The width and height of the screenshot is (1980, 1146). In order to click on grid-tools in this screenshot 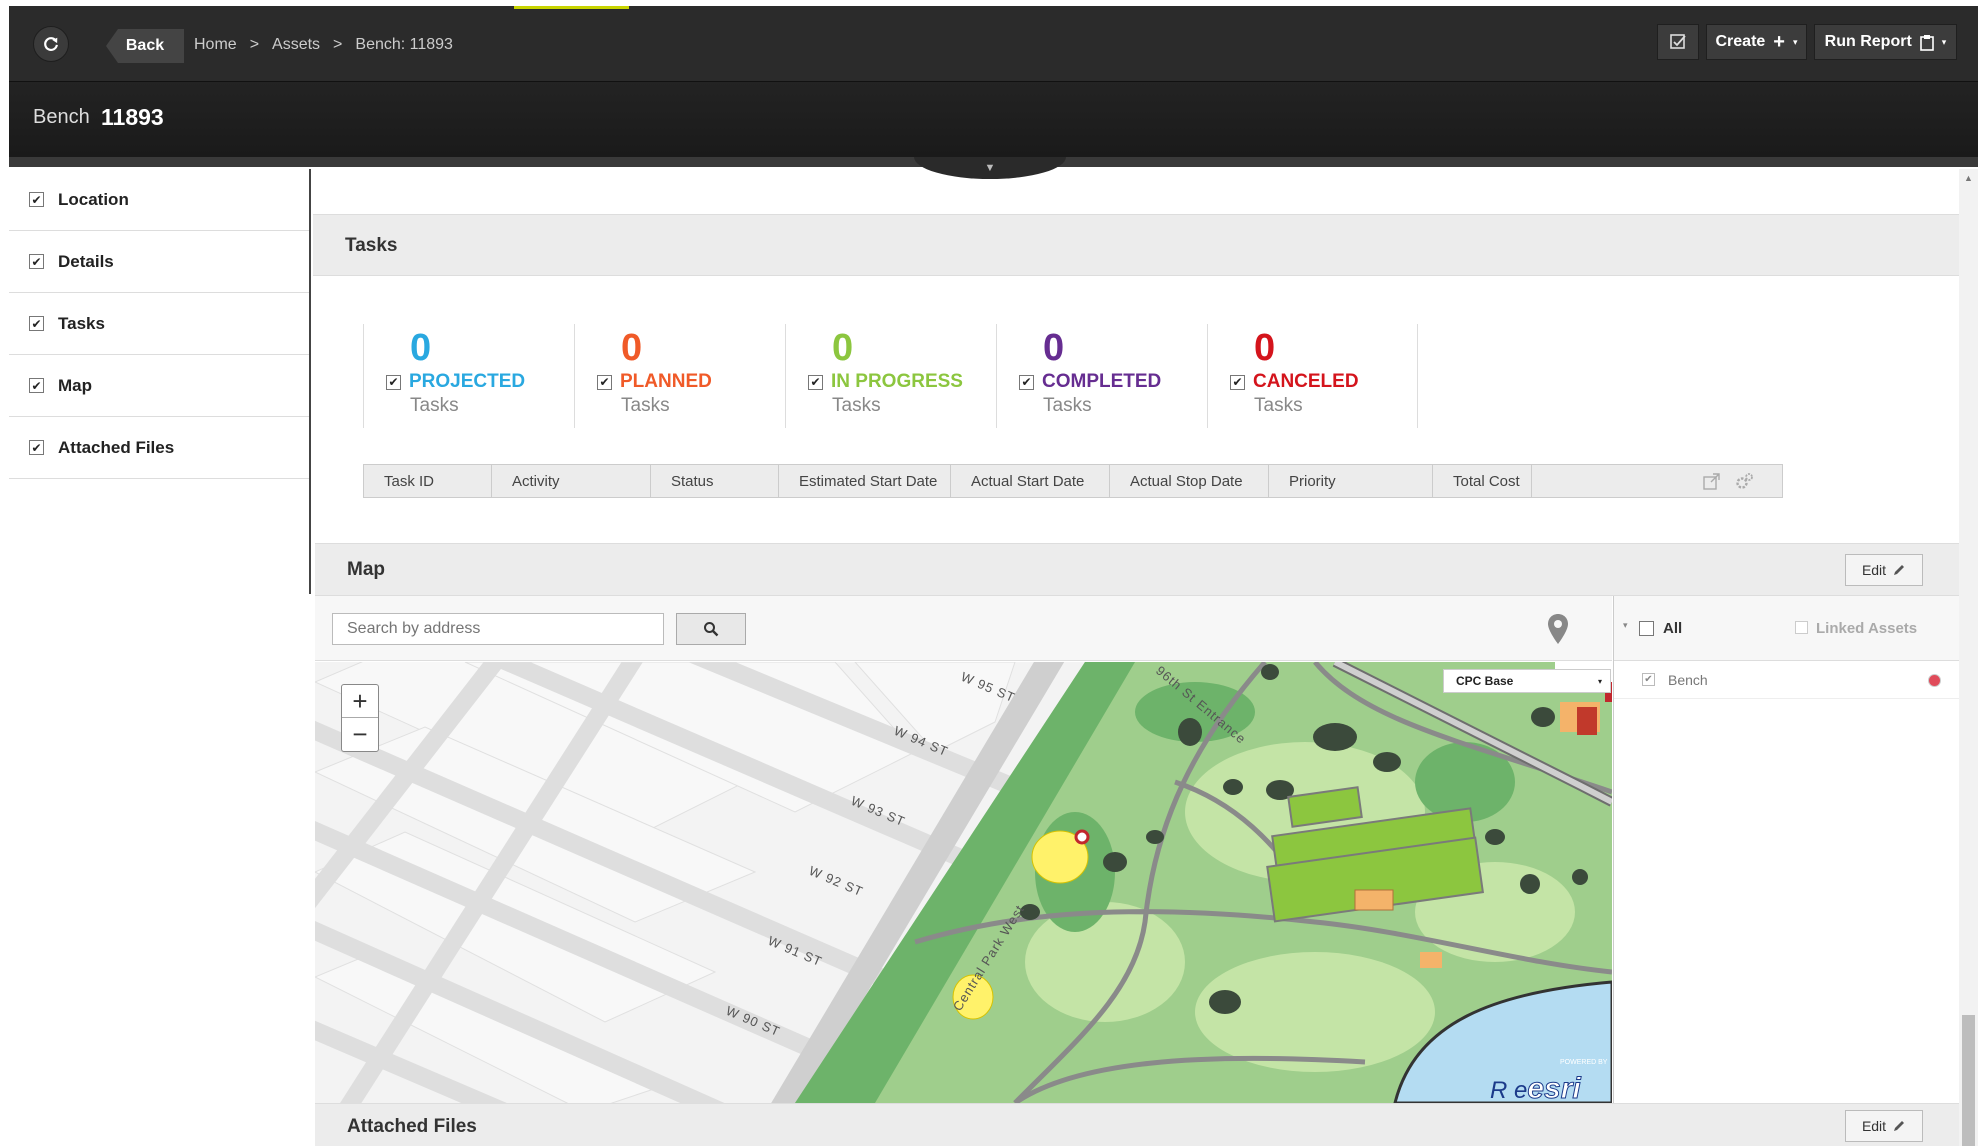, I will do `click(1657, 481)`.